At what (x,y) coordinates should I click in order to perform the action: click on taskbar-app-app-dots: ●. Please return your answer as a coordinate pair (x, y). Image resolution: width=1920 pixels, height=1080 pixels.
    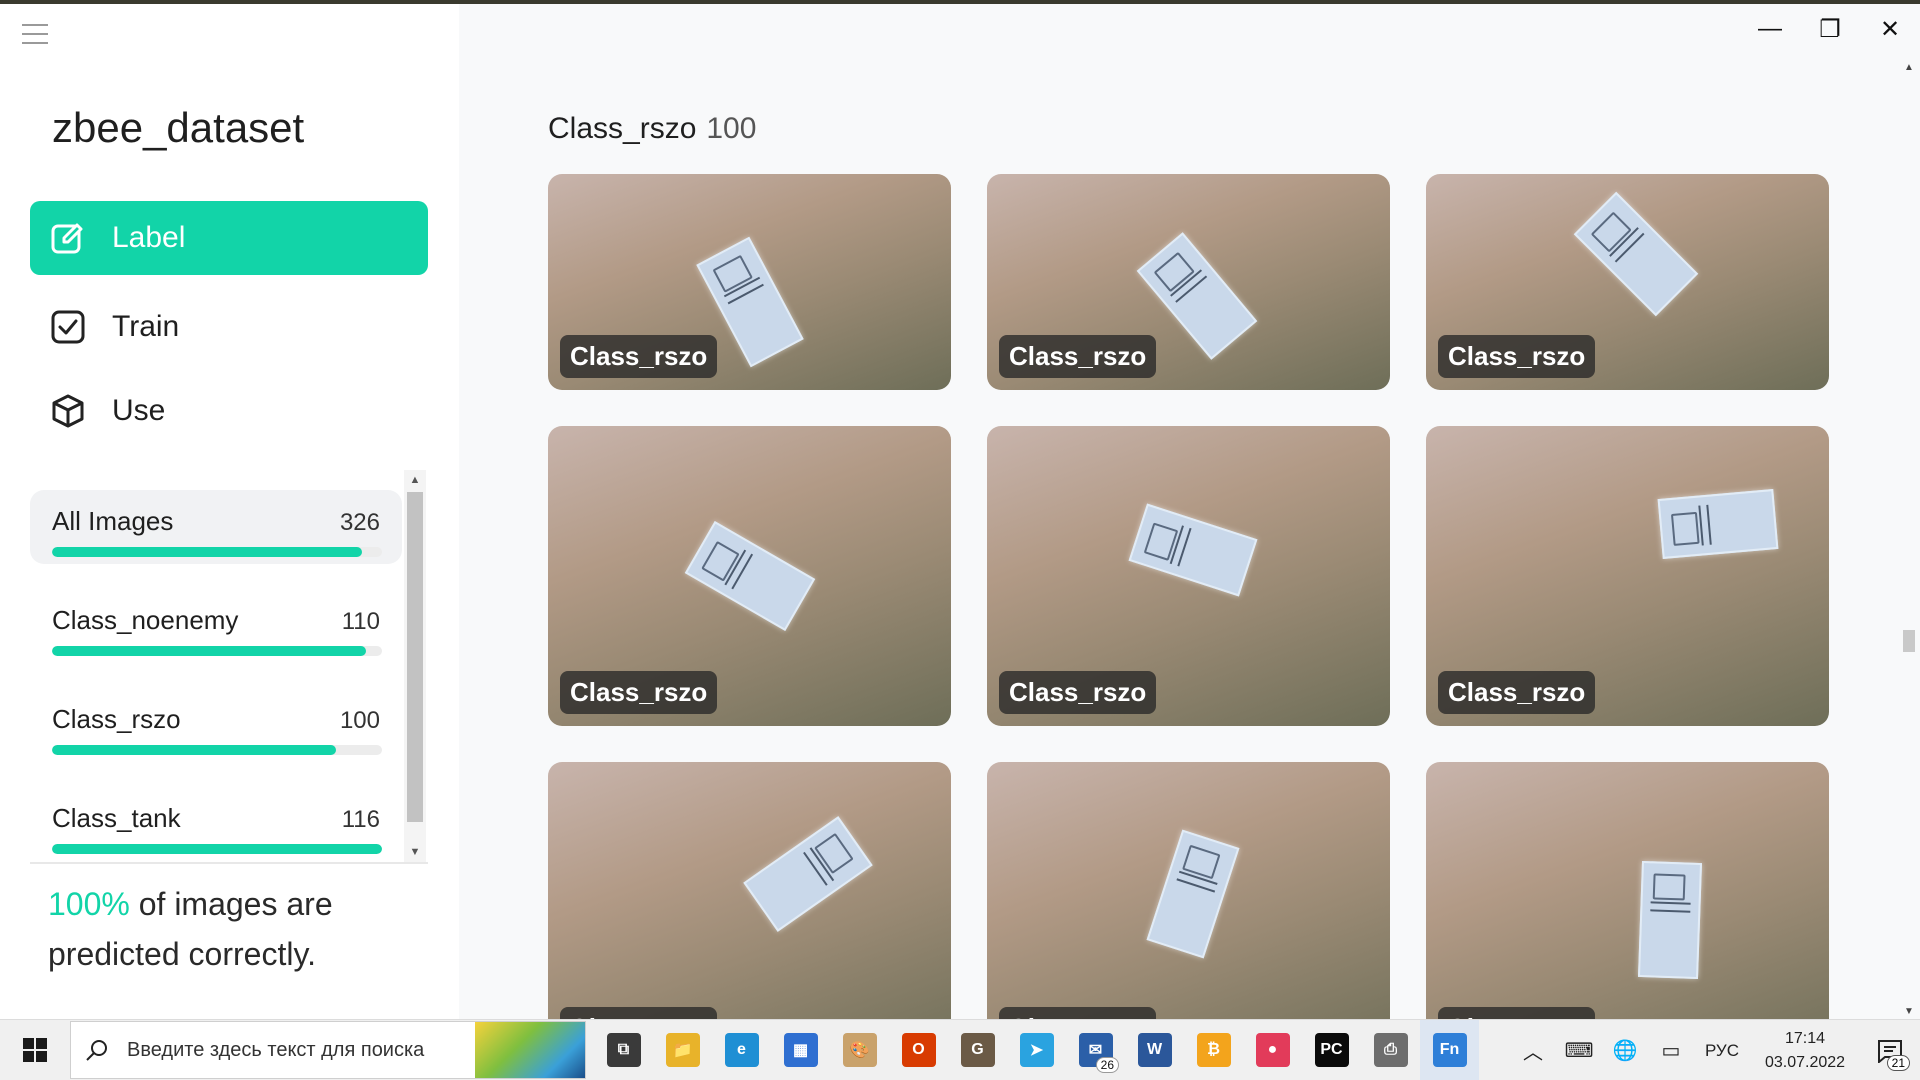
    Looking at the image, I should click on (1272, 1050).